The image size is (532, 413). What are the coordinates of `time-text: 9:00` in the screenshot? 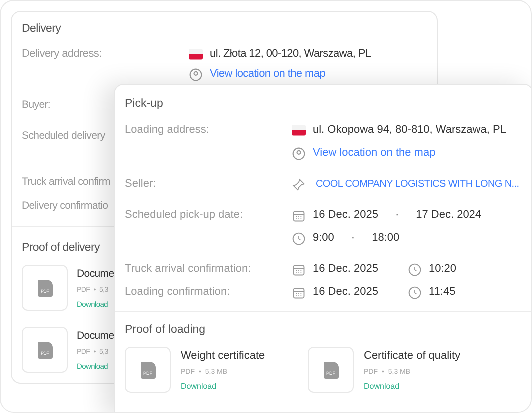 It's located at (323, 238).